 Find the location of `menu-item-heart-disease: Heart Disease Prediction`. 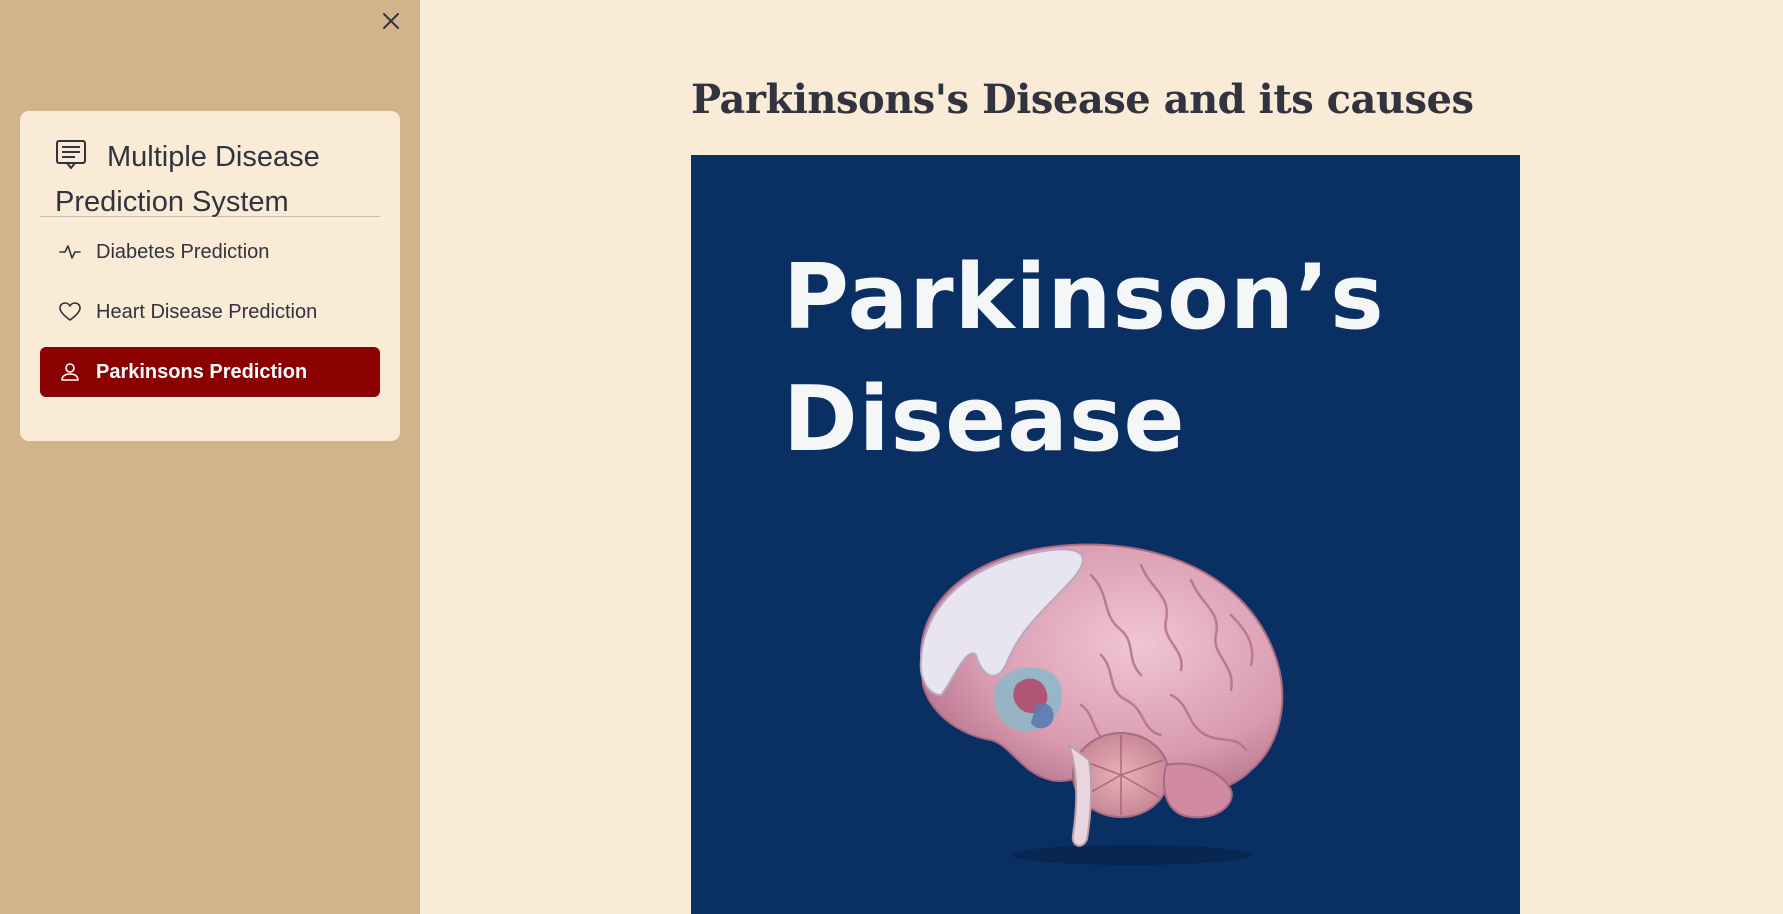

menu-item-heart-disease: Heart Disease Prediction is located at coordinates (210, 312).